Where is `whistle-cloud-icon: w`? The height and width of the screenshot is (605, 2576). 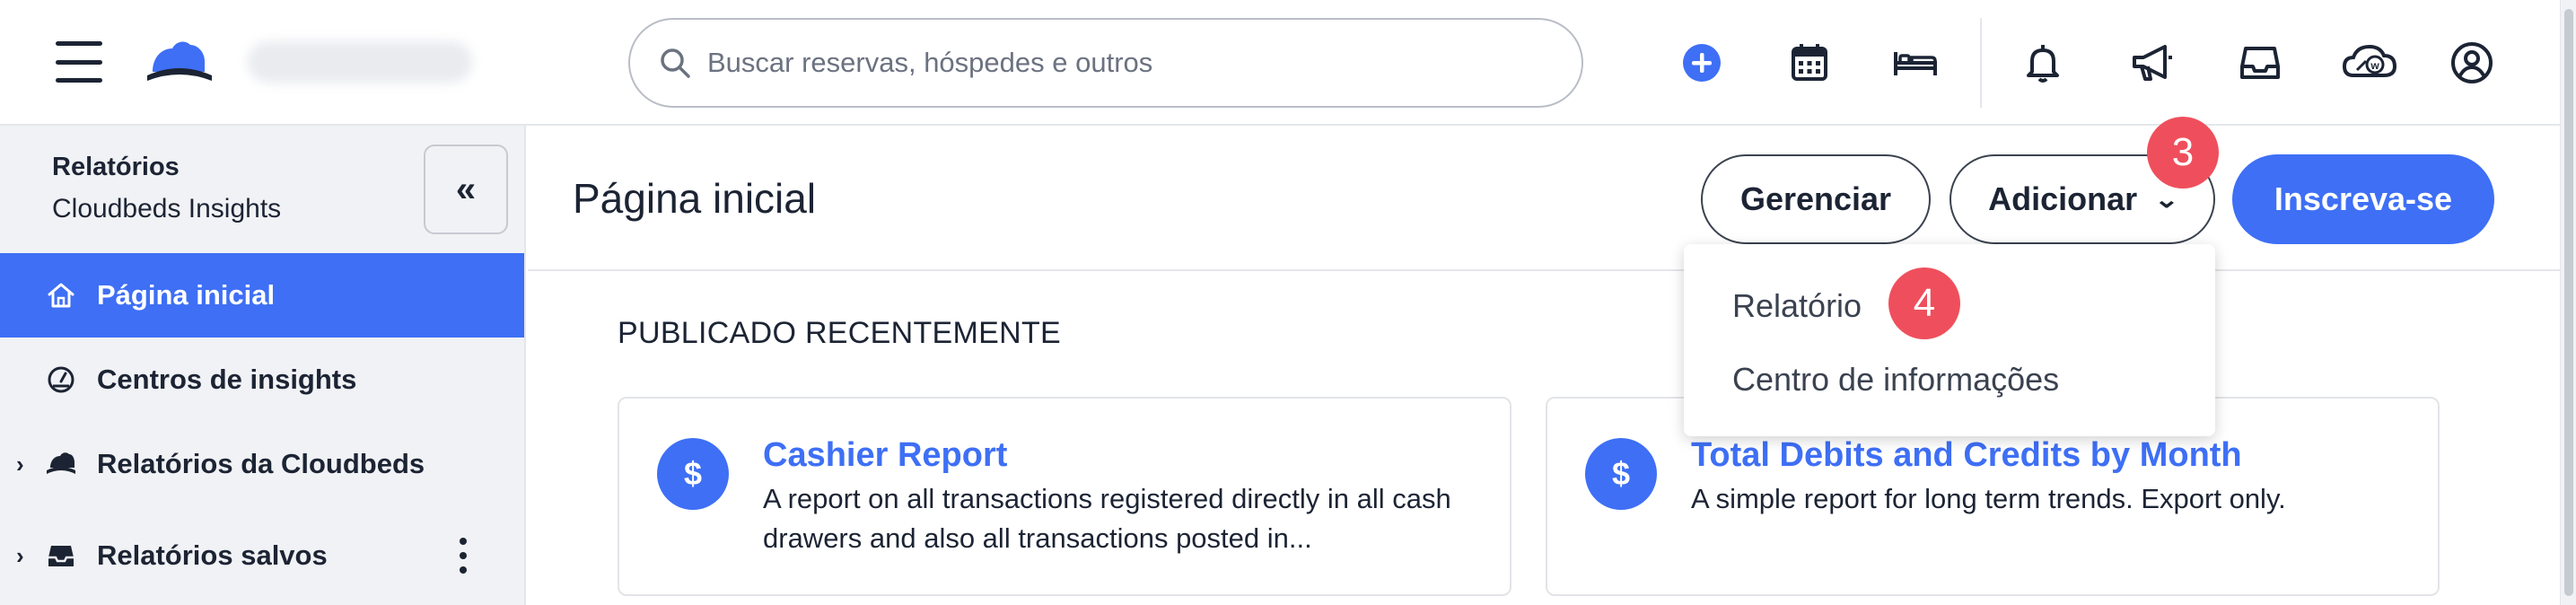 whistle-cloud-icon: w is located at coordinates (2369, 63).